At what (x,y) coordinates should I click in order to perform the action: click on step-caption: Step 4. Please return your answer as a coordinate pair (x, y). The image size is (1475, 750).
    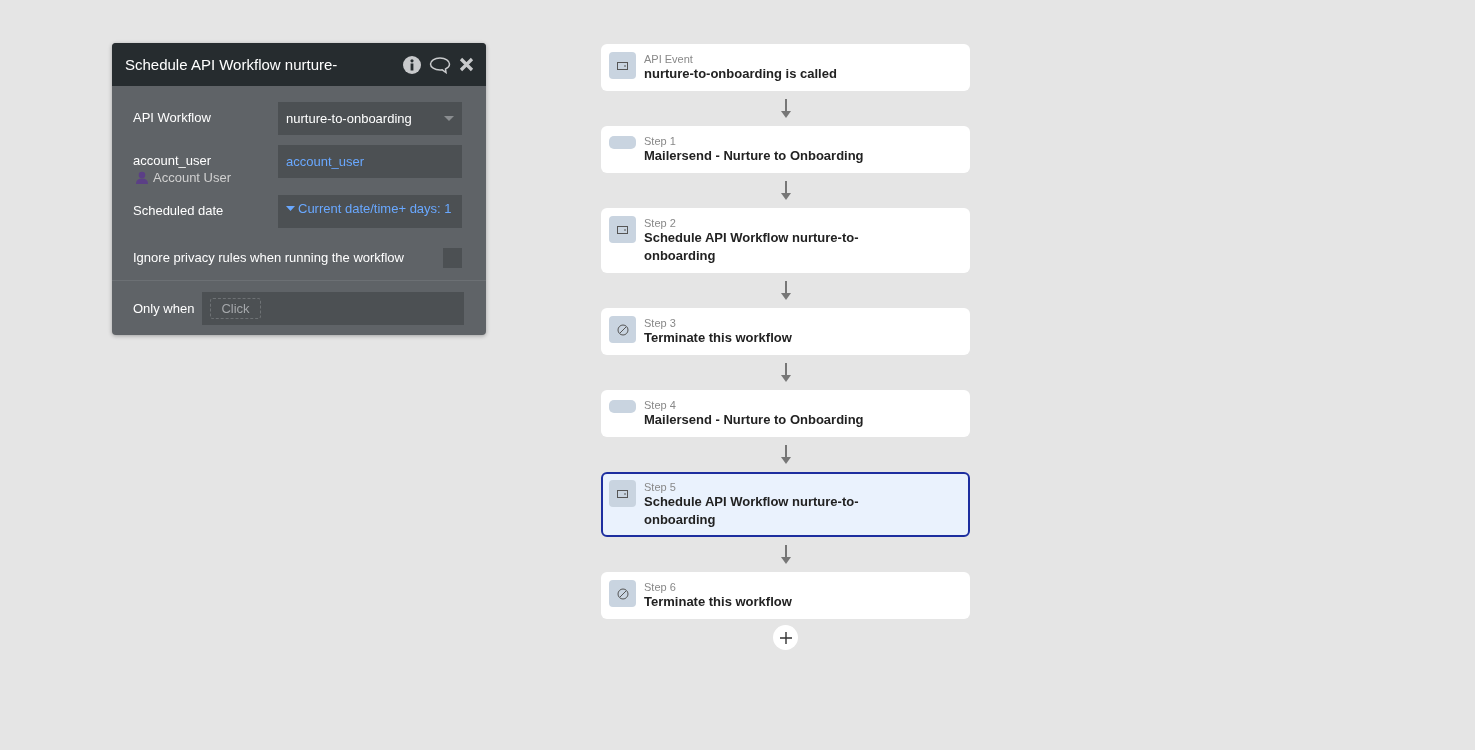
    Looking at the image, I should click on (660, 405).